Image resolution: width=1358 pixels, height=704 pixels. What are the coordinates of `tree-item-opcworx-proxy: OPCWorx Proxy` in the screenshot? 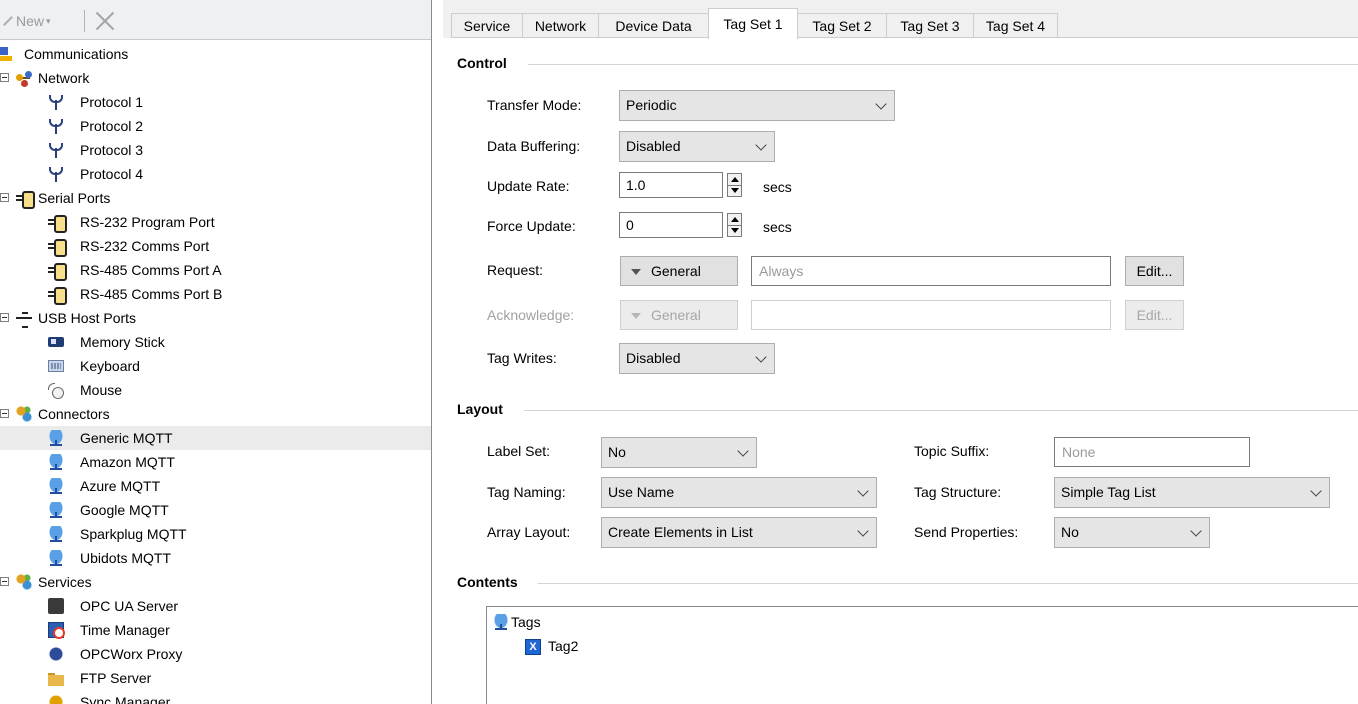 It's located at (215, 654).